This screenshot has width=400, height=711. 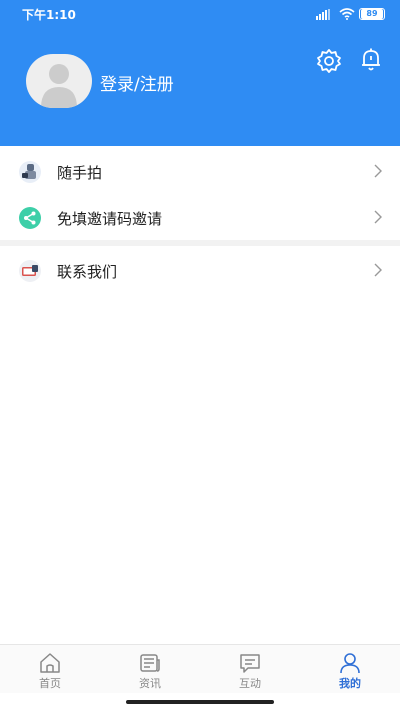 I want to click on tab-label: 我的, so click(x=350, y=683).